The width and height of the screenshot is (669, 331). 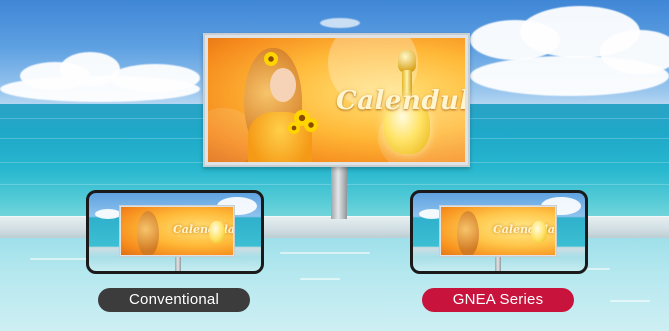 I want to click on gnea-series-label: GNEA Series, so click(x=498, y=300).